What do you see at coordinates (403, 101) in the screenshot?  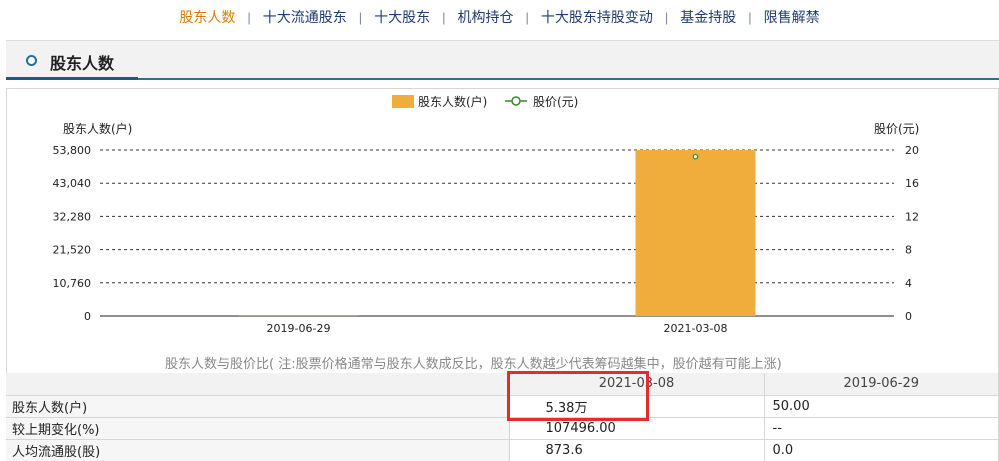 I see `legend-bar-swatch` at bounding box center [403, 101].